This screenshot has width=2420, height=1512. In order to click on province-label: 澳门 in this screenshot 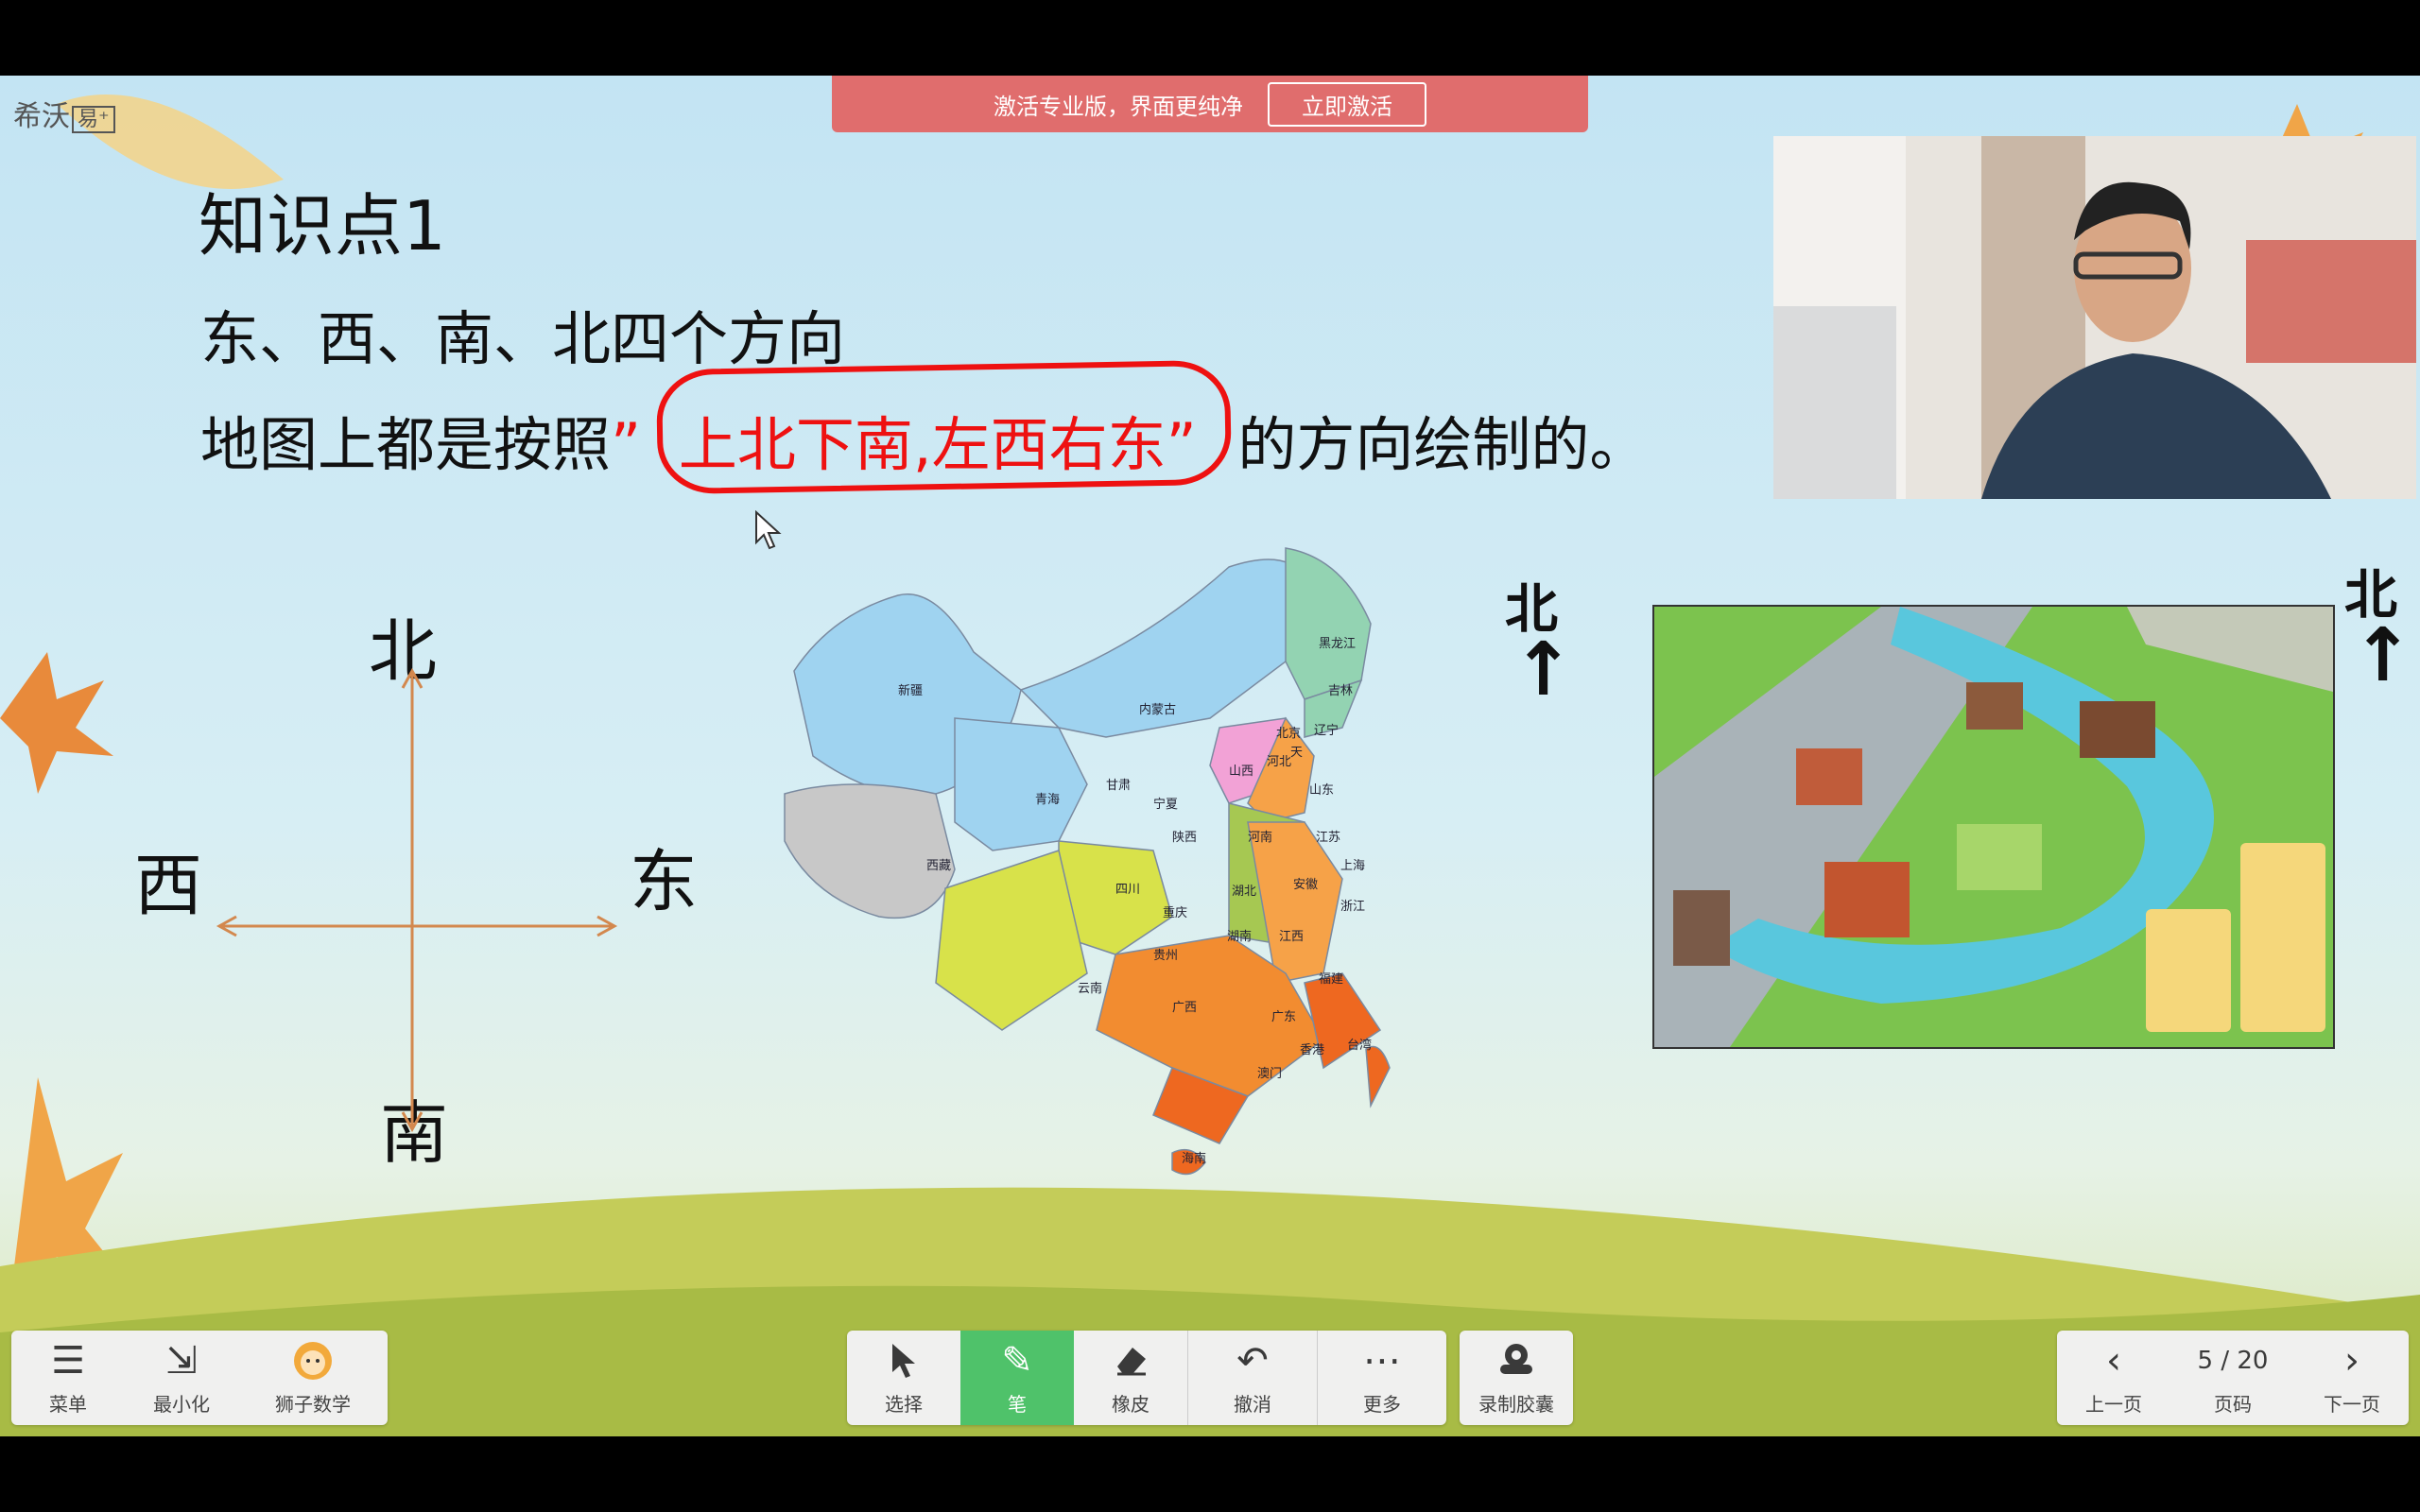, I will do `click(1270, 1074)`.